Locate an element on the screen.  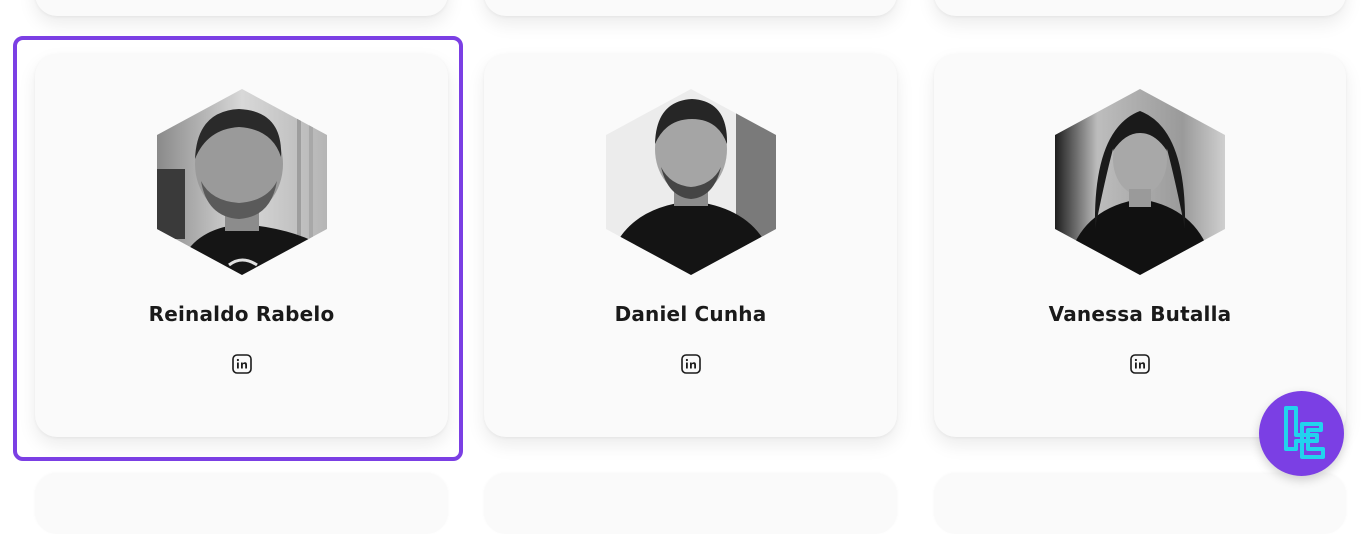
member-name: Daniel Cunha is located at coordinates (690, 314).